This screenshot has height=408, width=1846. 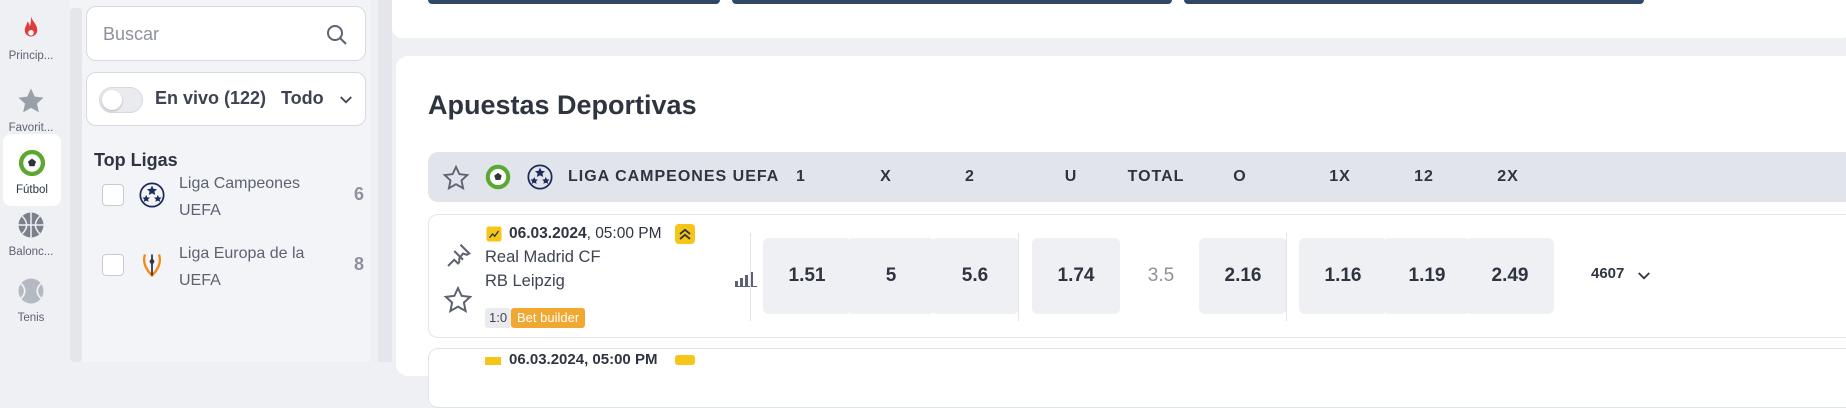 What do you see at coordinates (242, 267) in the screenshot?
I see `league-name: Liga Europa de la UEFA` at bounding box center [242, 267].